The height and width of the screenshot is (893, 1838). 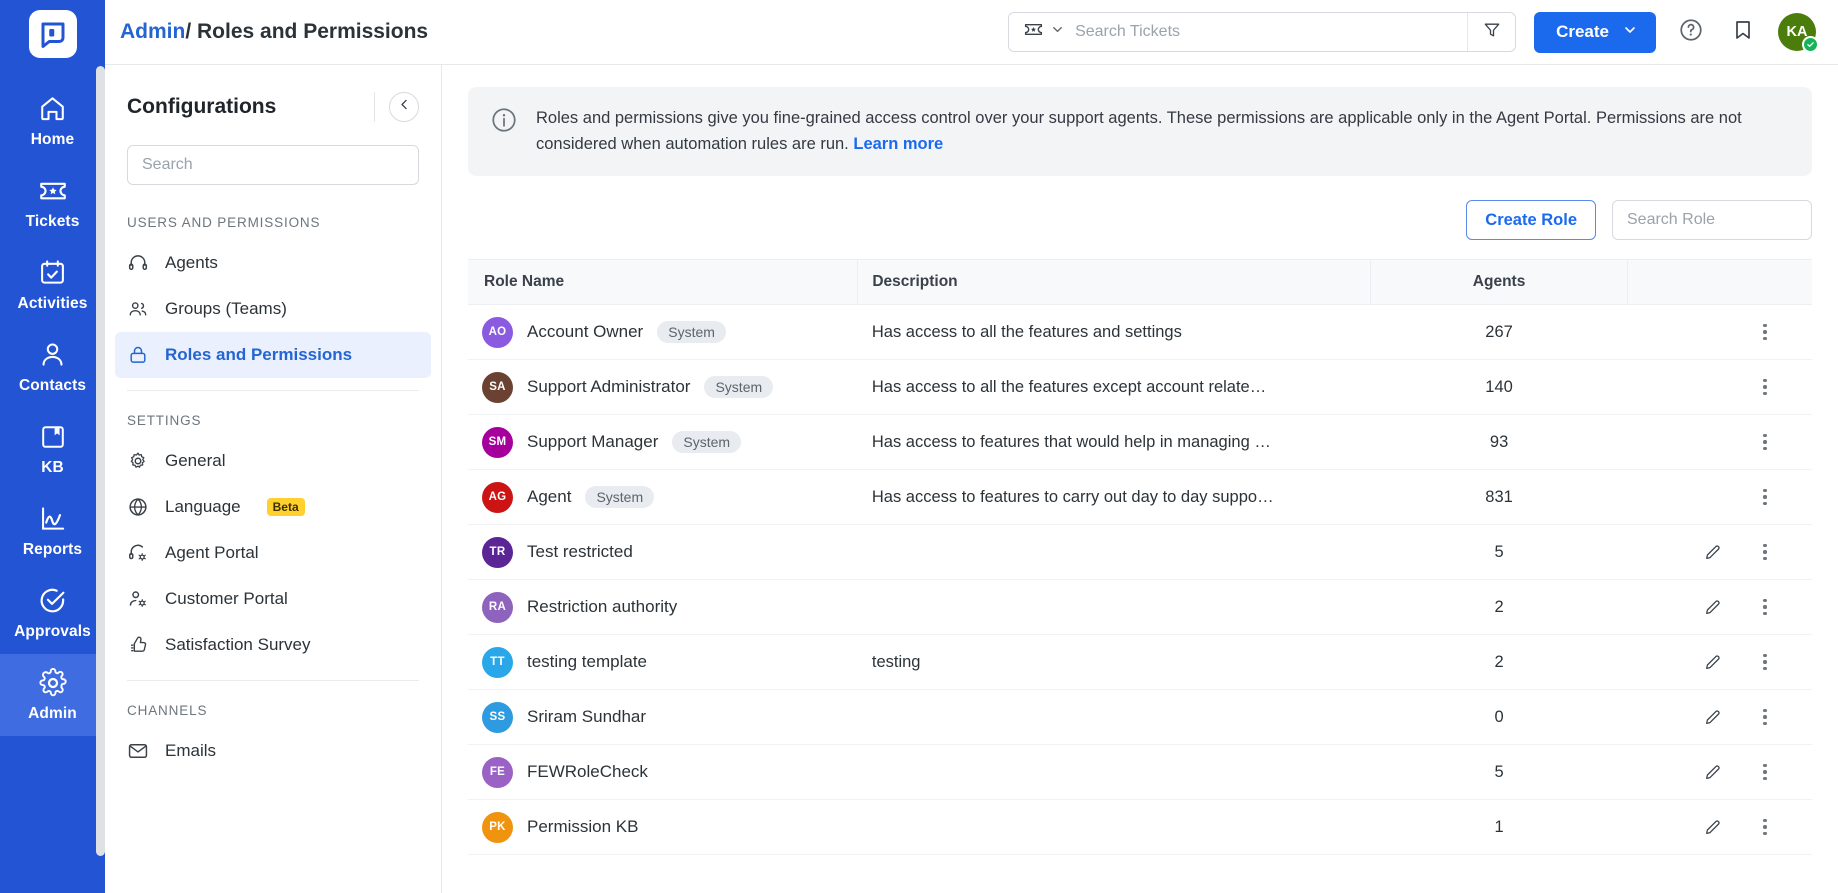 I want to click on rail-item-kb: KB, so click(x=52, y=449).